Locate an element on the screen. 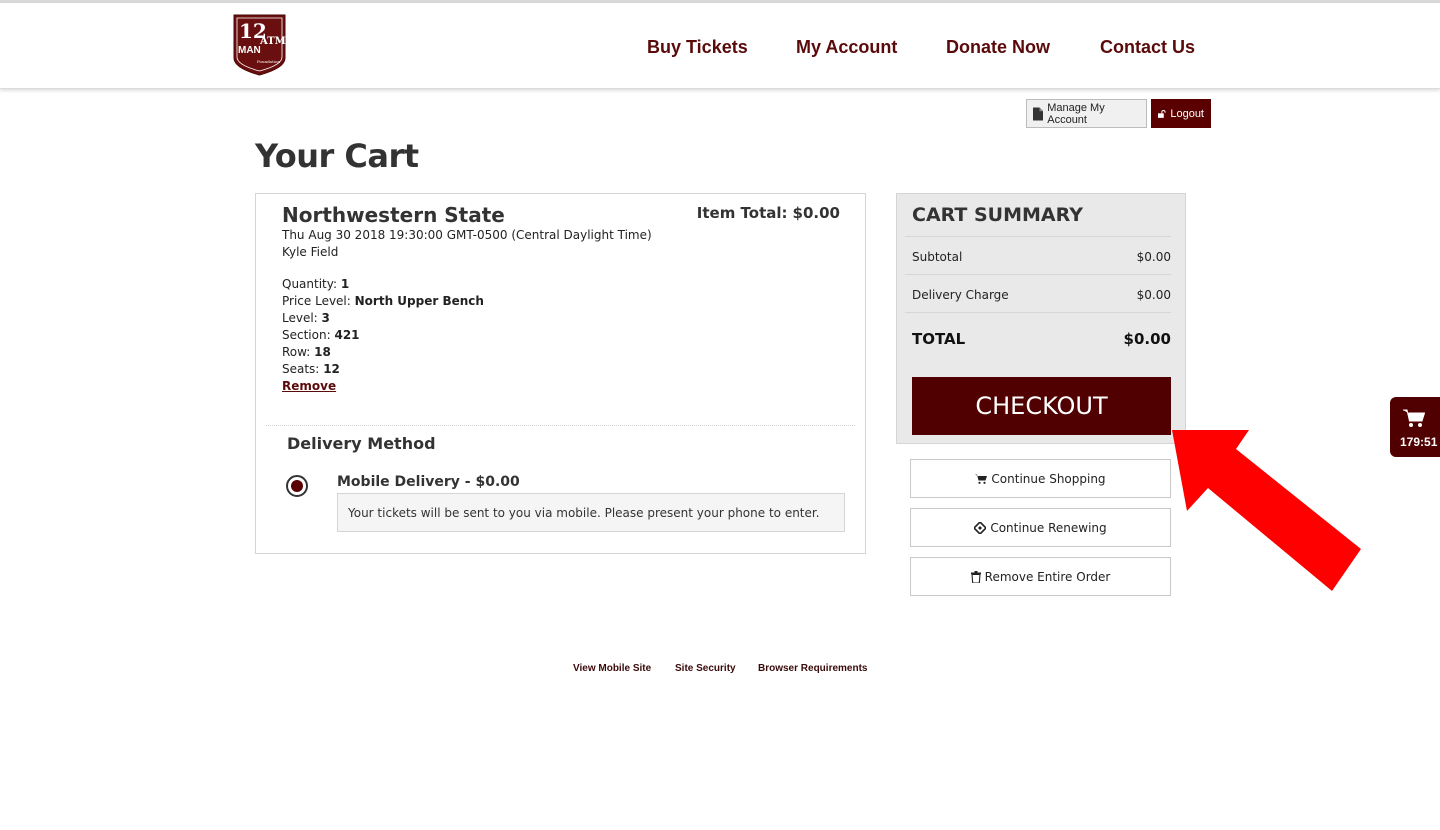 Image resolution: width=1440 pixels, height=830 pixels. document-icon is located at coordinates (1038, 113).